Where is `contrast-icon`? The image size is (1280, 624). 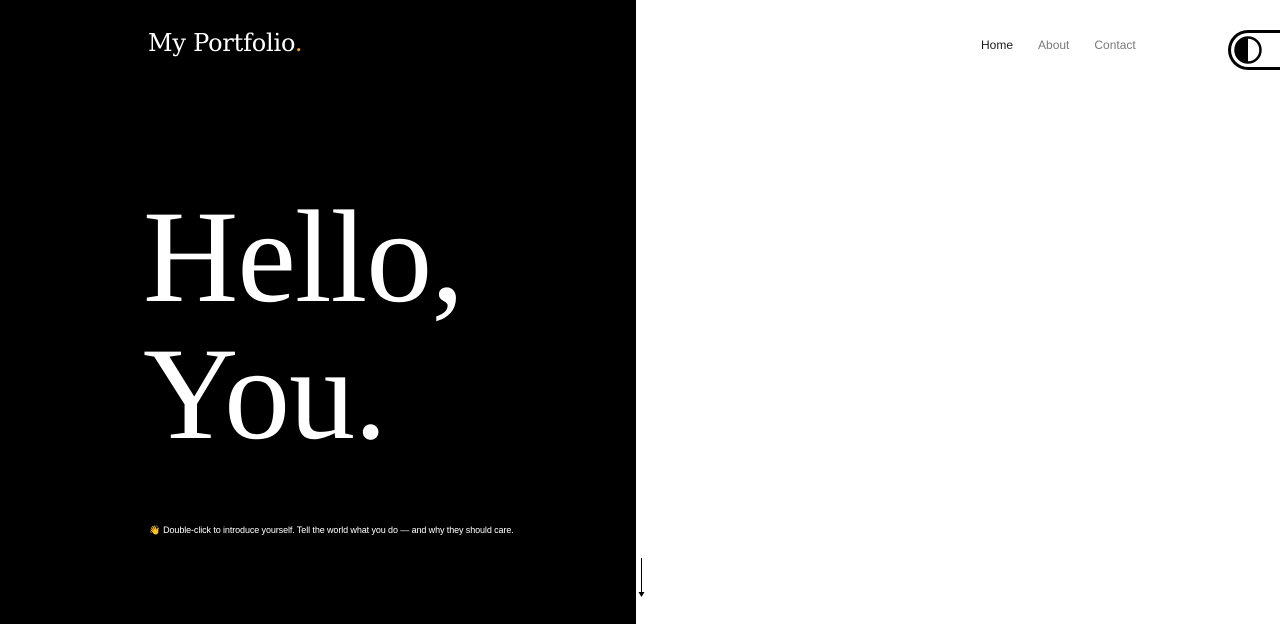
contrast-icon is located at coordinates (1248, 50).